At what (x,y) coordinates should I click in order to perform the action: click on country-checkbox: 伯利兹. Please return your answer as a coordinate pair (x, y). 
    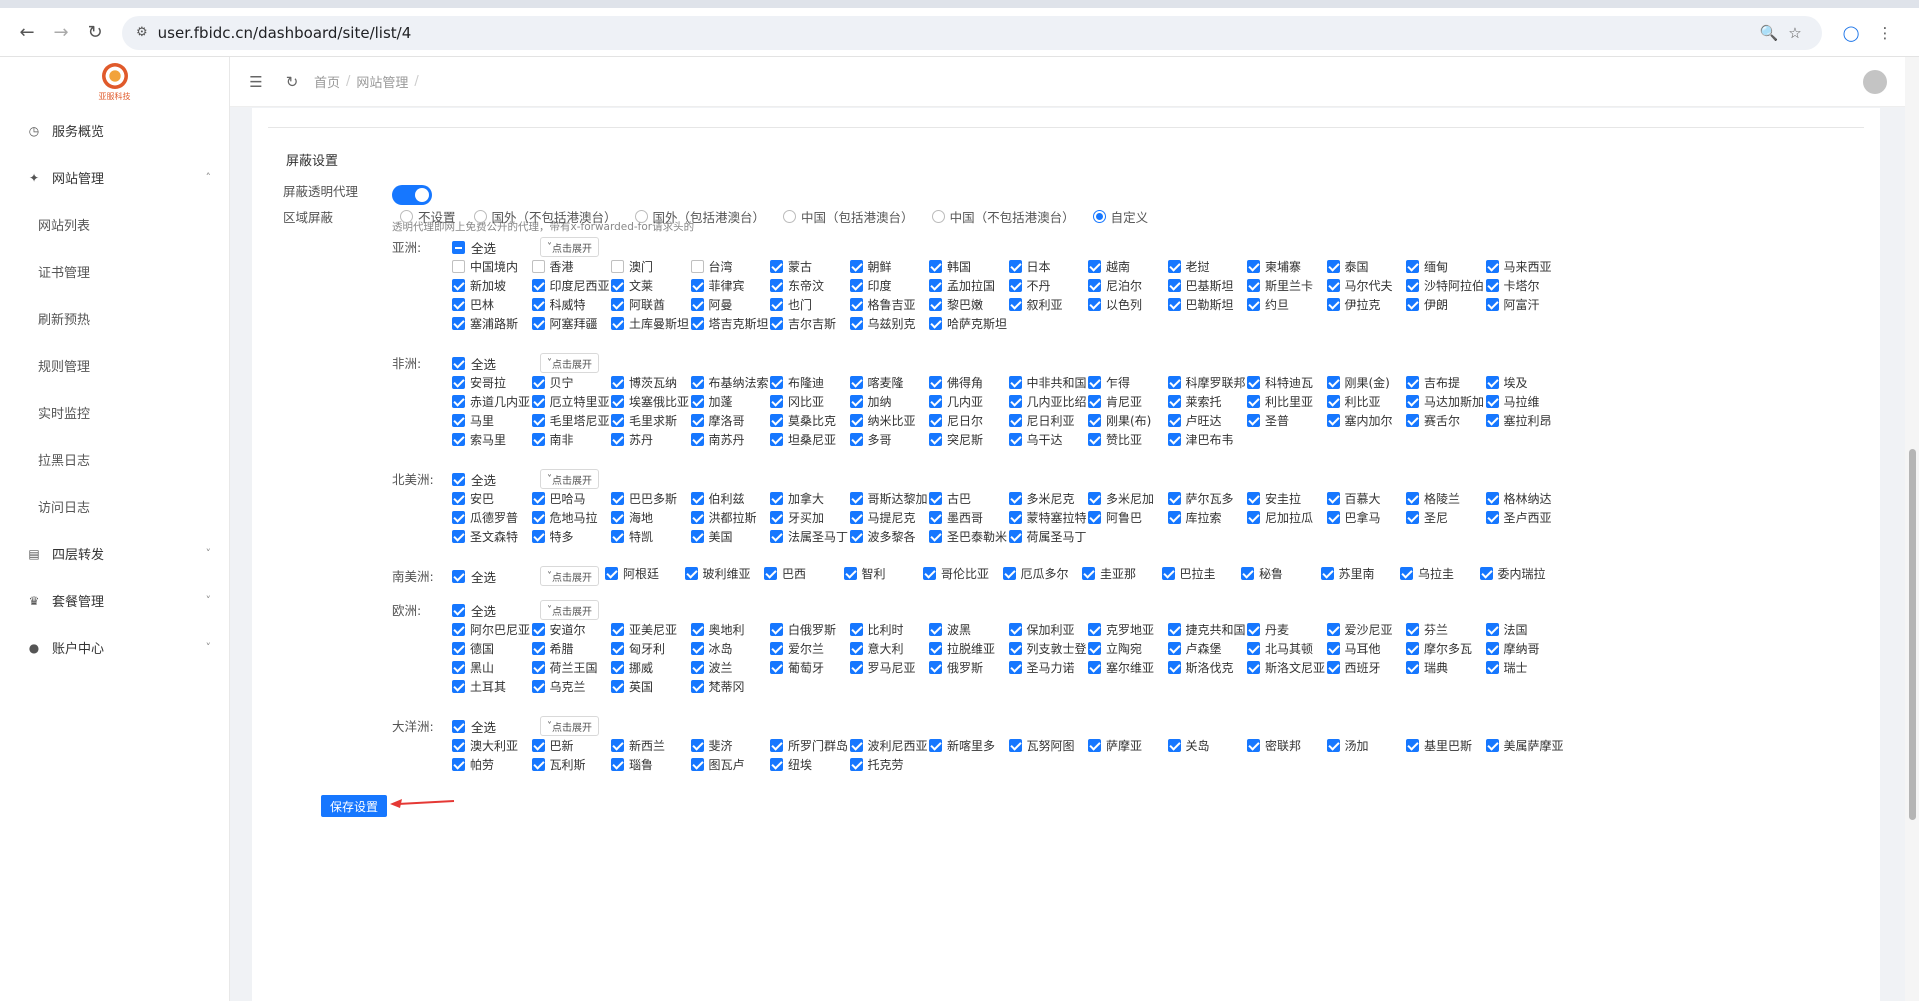
    Looking at the image, I should click on (730, 498).